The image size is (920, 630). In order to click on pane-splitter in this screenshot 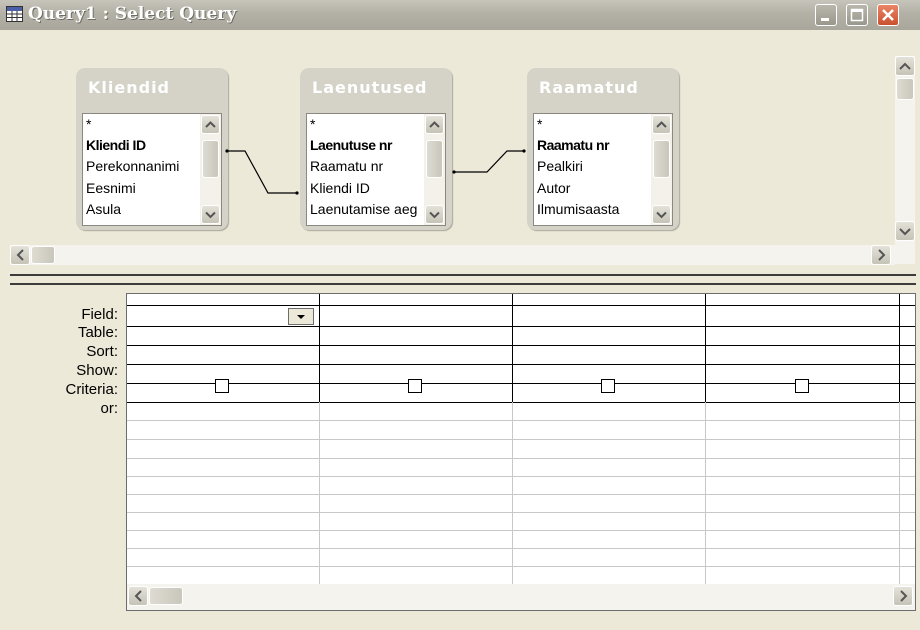, I will do `click(463, 279)`.